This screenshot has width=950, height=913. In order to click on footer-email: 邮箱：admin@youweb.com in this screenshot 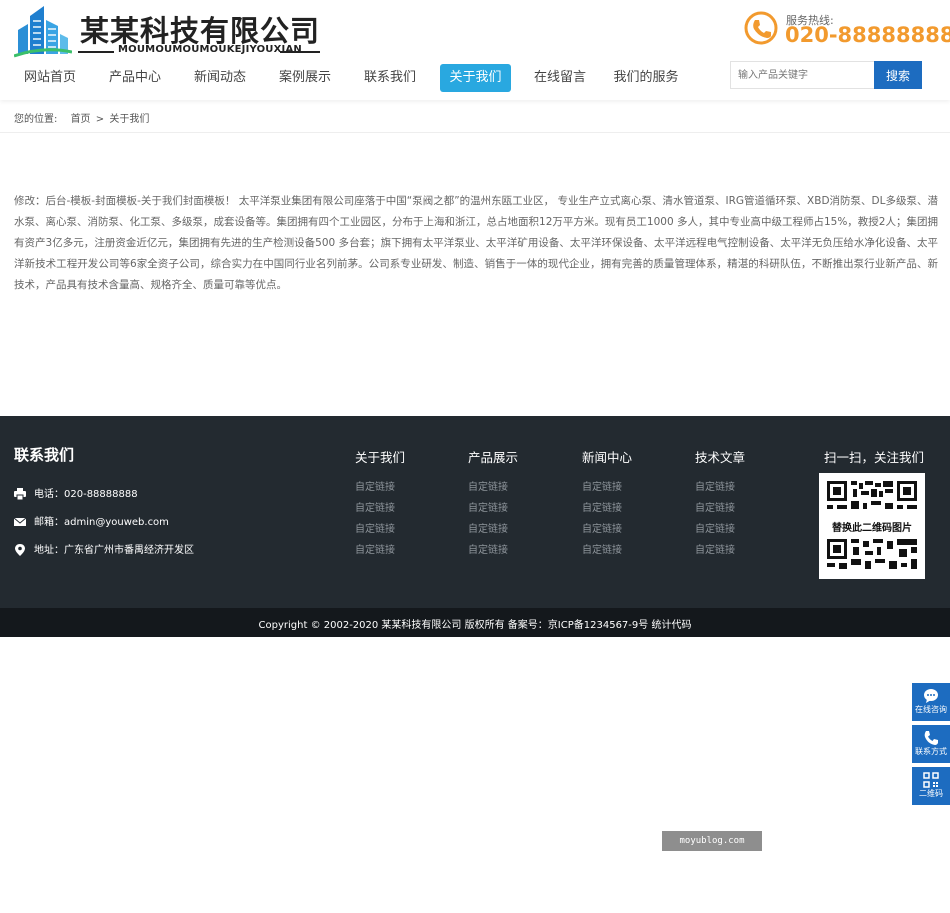, I will do `click(91, 523)`.